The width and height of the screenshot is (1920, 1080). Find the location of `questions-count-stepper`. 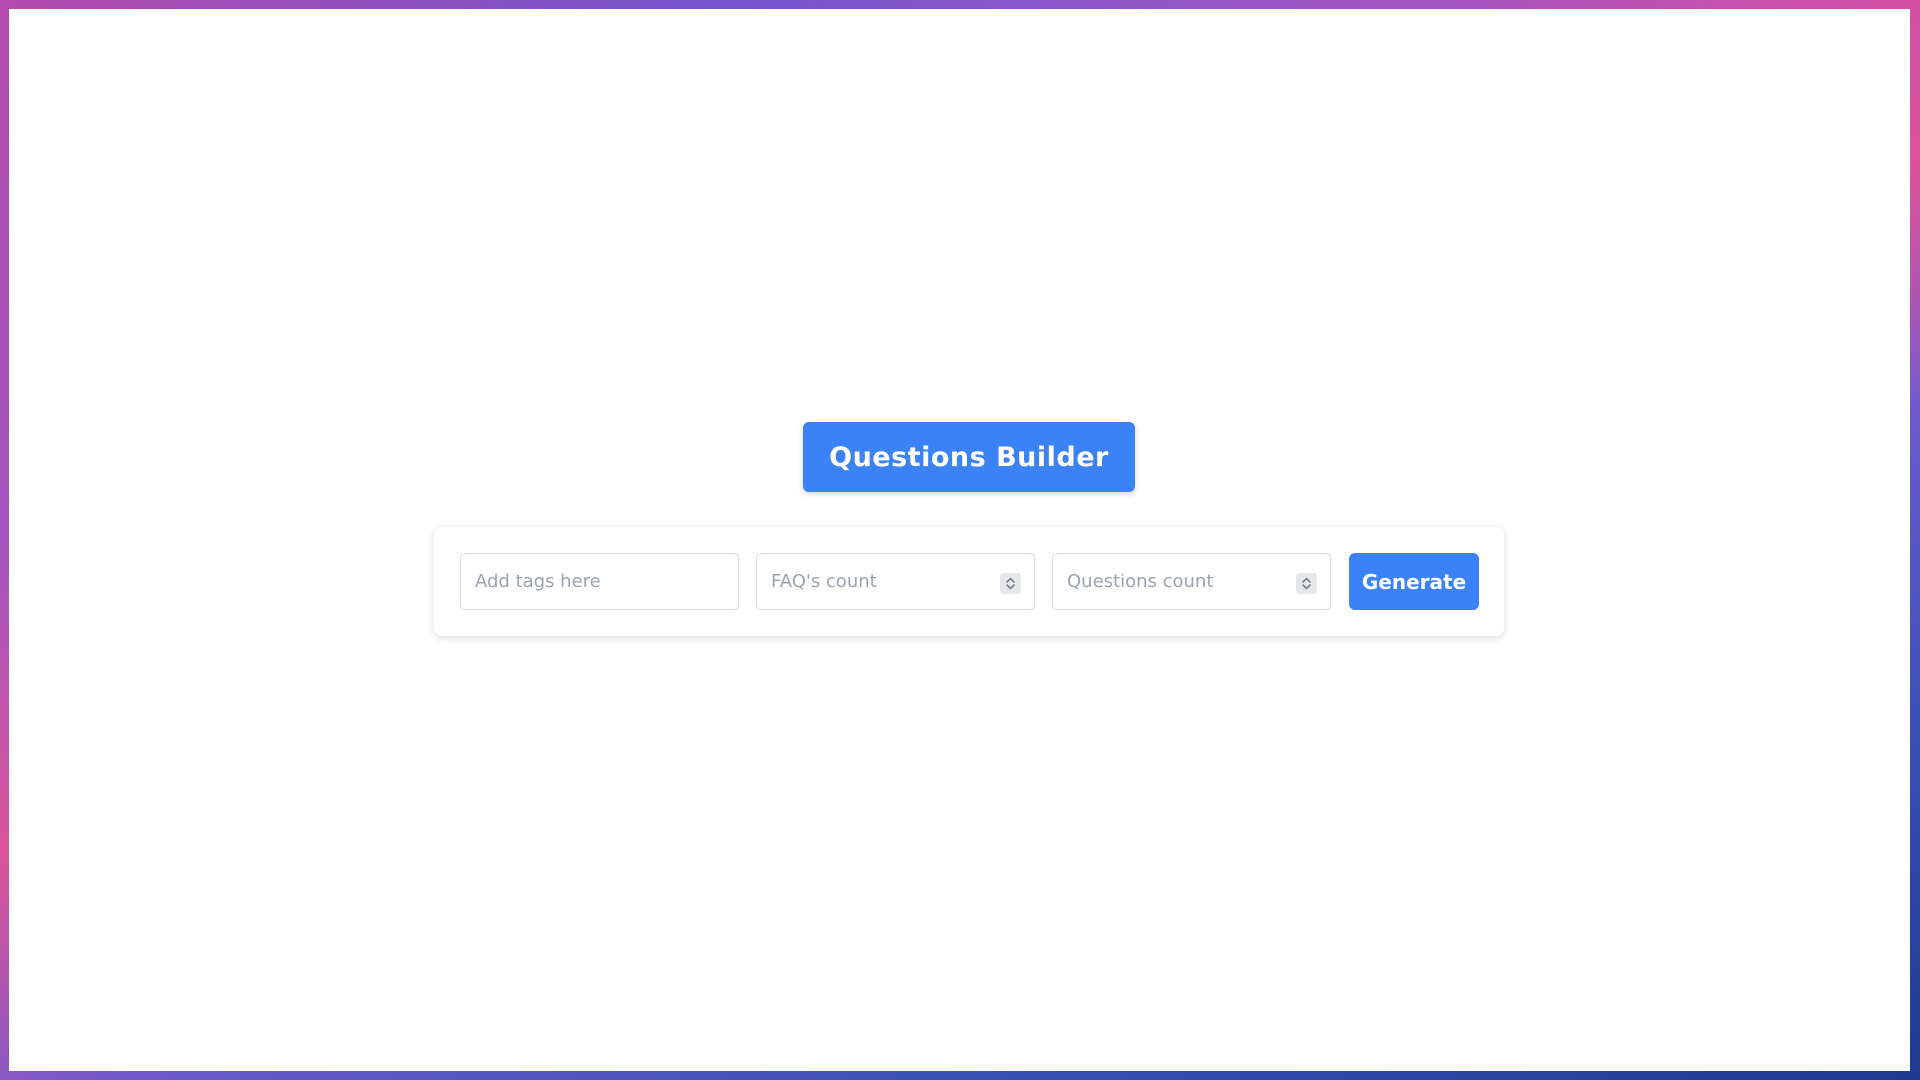

questions-count-stepper is located at coordinates (1306, 583).